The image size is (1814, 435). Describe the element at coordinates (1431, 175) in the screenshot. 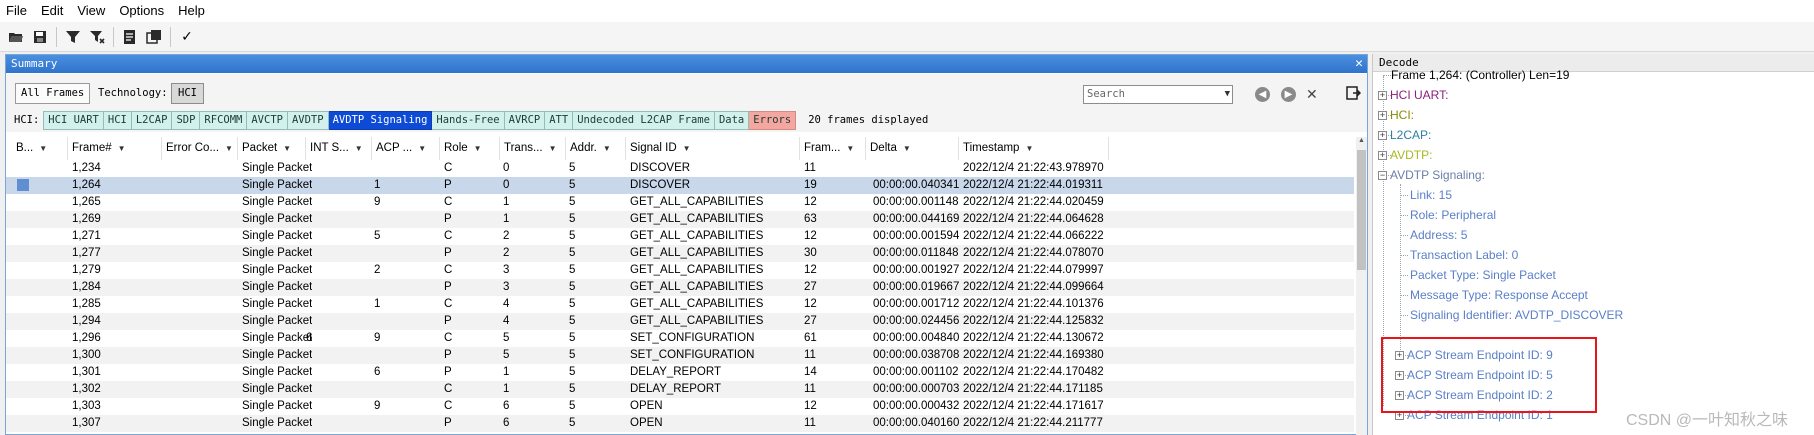

I see `decode-node: − AVDTP Signaling:` at that location.